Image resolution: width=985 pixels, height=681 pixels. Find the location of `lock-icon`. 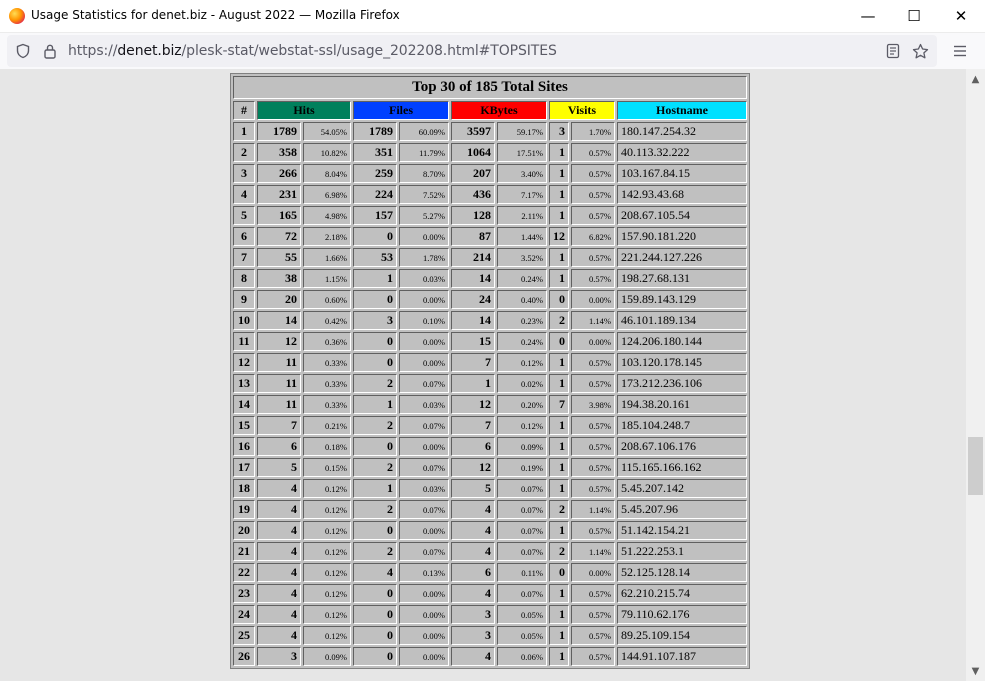

lock-icon is located at coordinates (50, 51).